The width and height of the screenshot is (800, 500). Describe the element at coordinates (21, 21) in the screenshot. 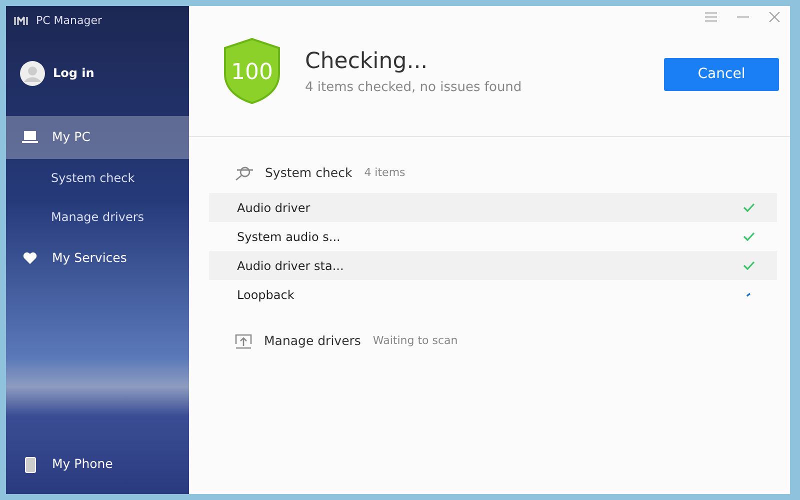

I see `logo-icon` at that location.